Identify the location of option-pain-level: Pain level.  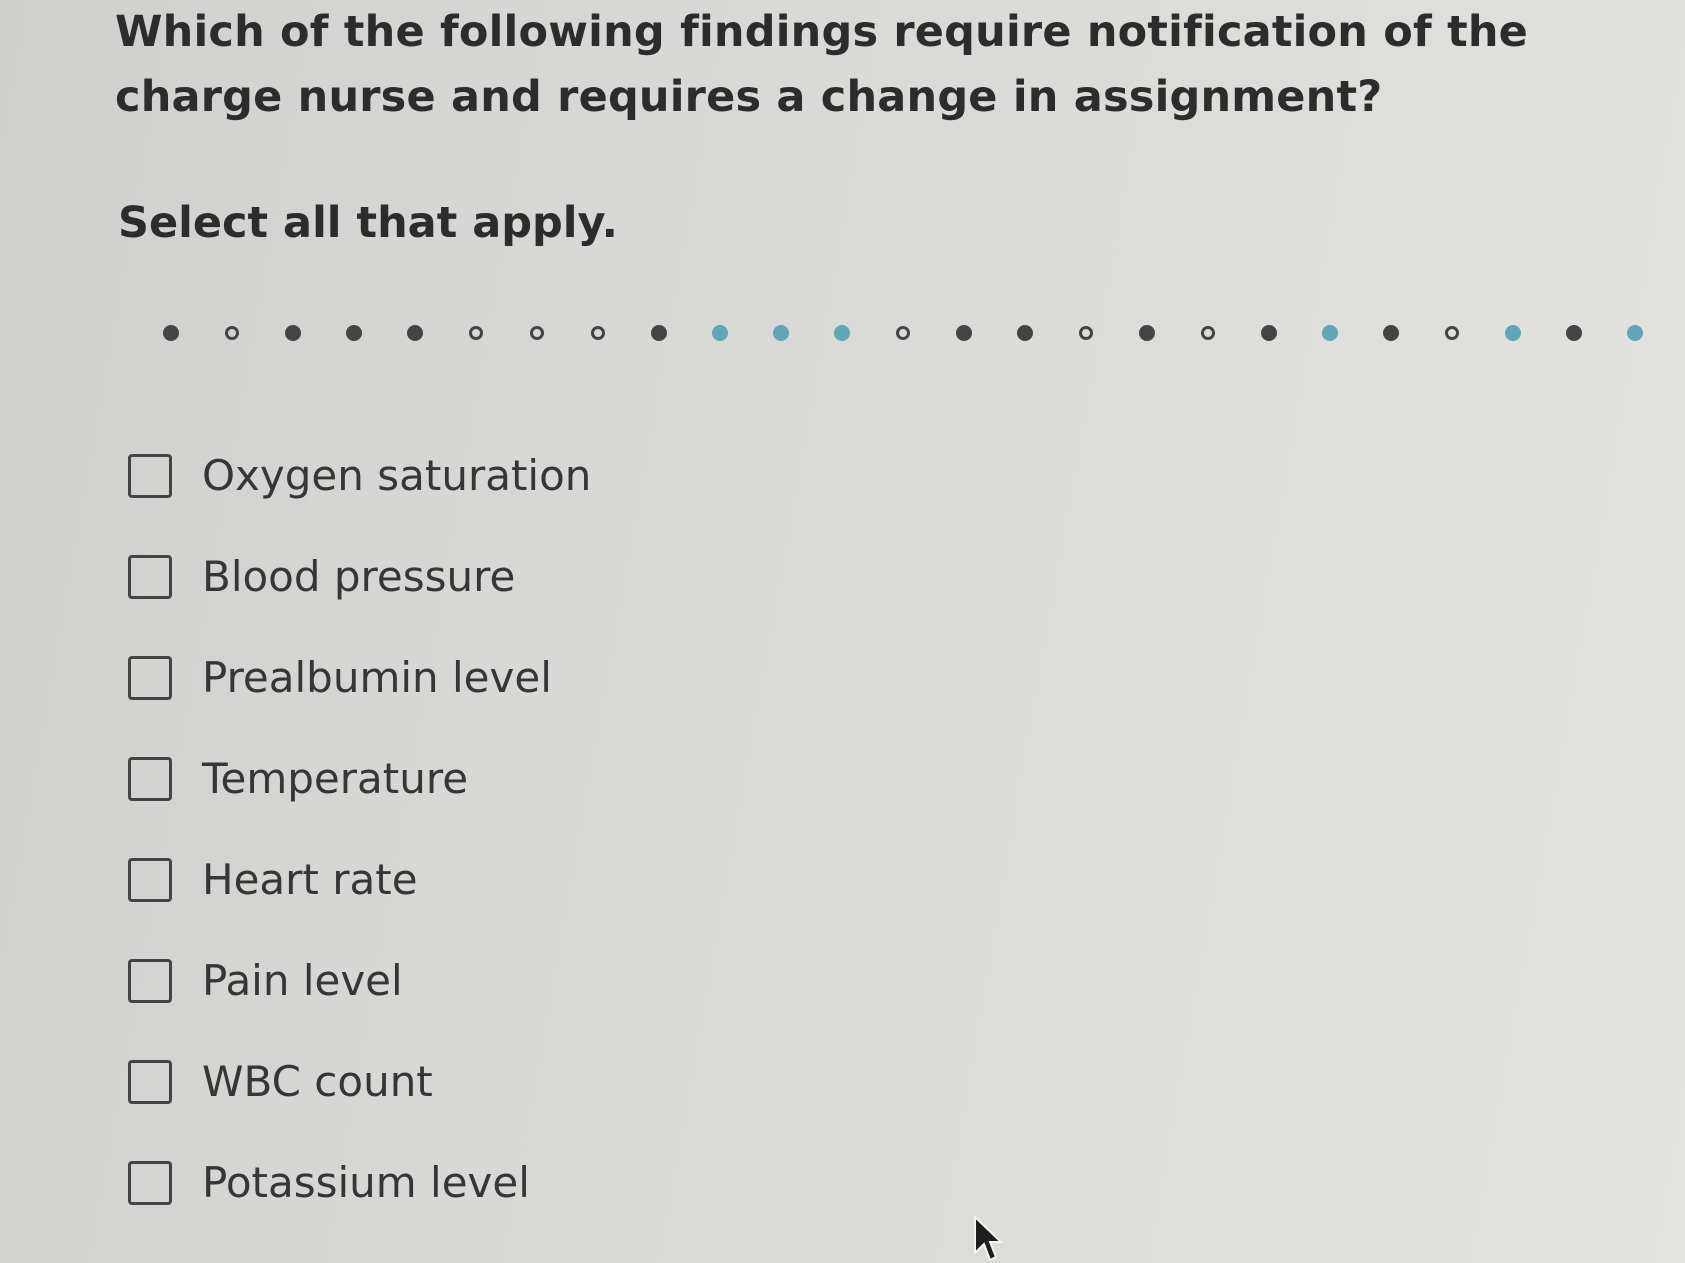
(359, 980).